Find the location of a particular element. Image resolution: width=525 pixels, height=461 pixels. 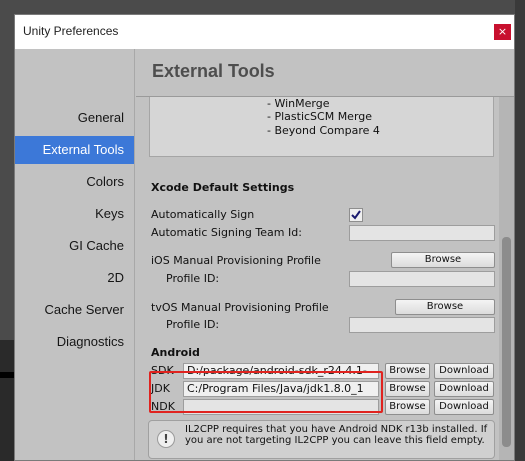

sdk-download-button: Download is located at coordinates (464, 371).